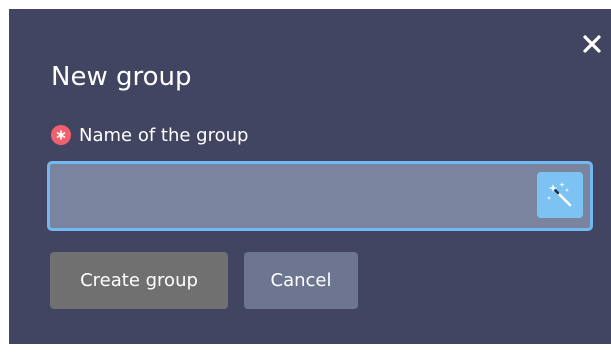 The height and width of the screenshot is (353, 611). I want to click on close-icon, so click(592, 44).